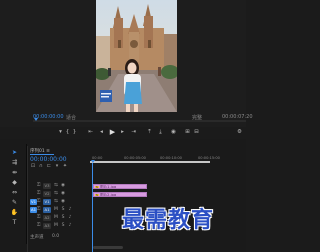  Describe the element at coordinates (136, 56) in the screenshot. I see `video-preview` at that location.